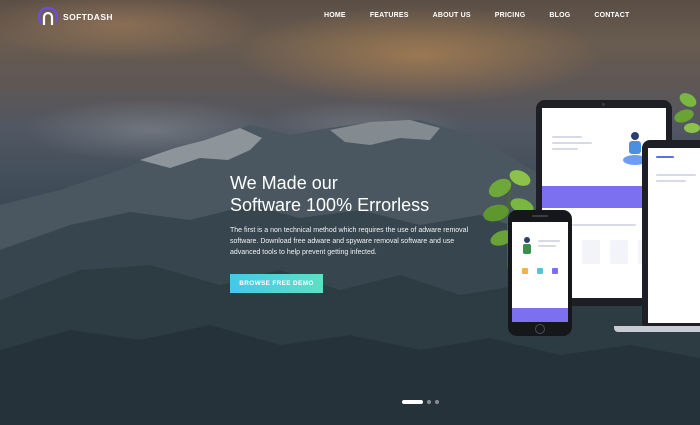  I want to click on laptop-base, so click(657, 329).